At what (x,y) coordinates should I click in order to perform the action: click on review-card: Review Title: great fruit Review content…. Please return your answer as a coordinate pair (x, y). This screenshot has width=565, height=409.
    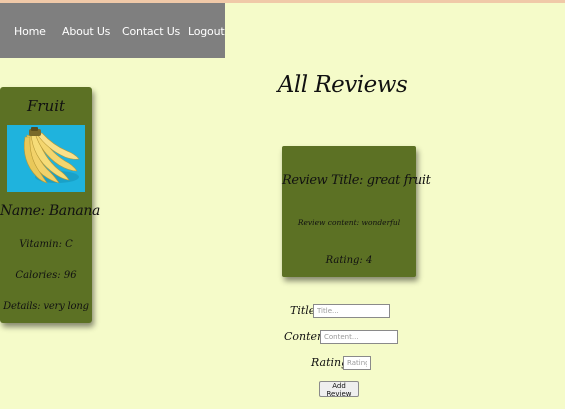
    Looking at the image, I should click on (356, 211).